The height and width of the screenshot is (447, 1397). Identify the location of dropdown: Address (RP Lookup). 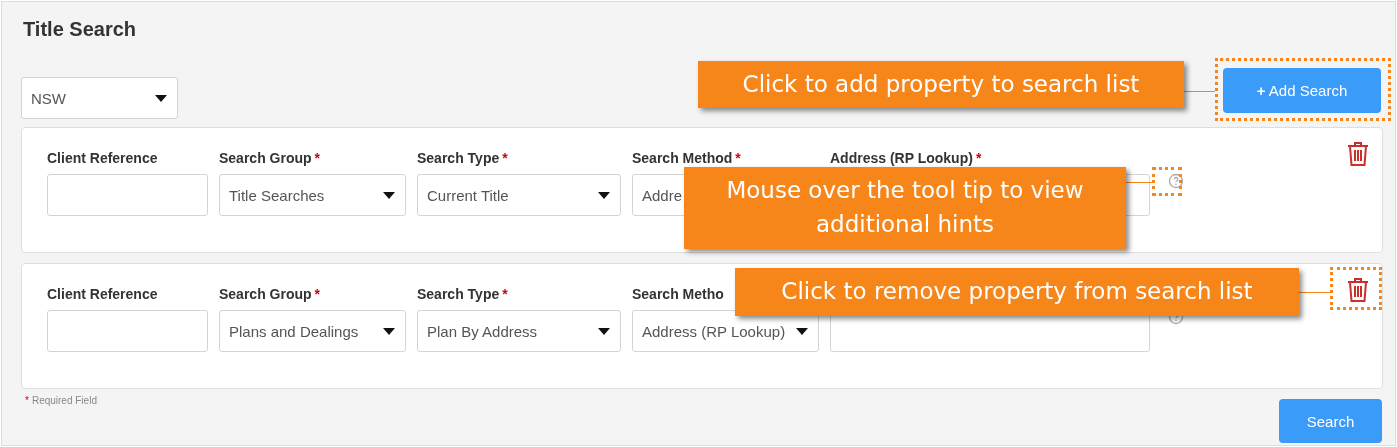
(725, 331).